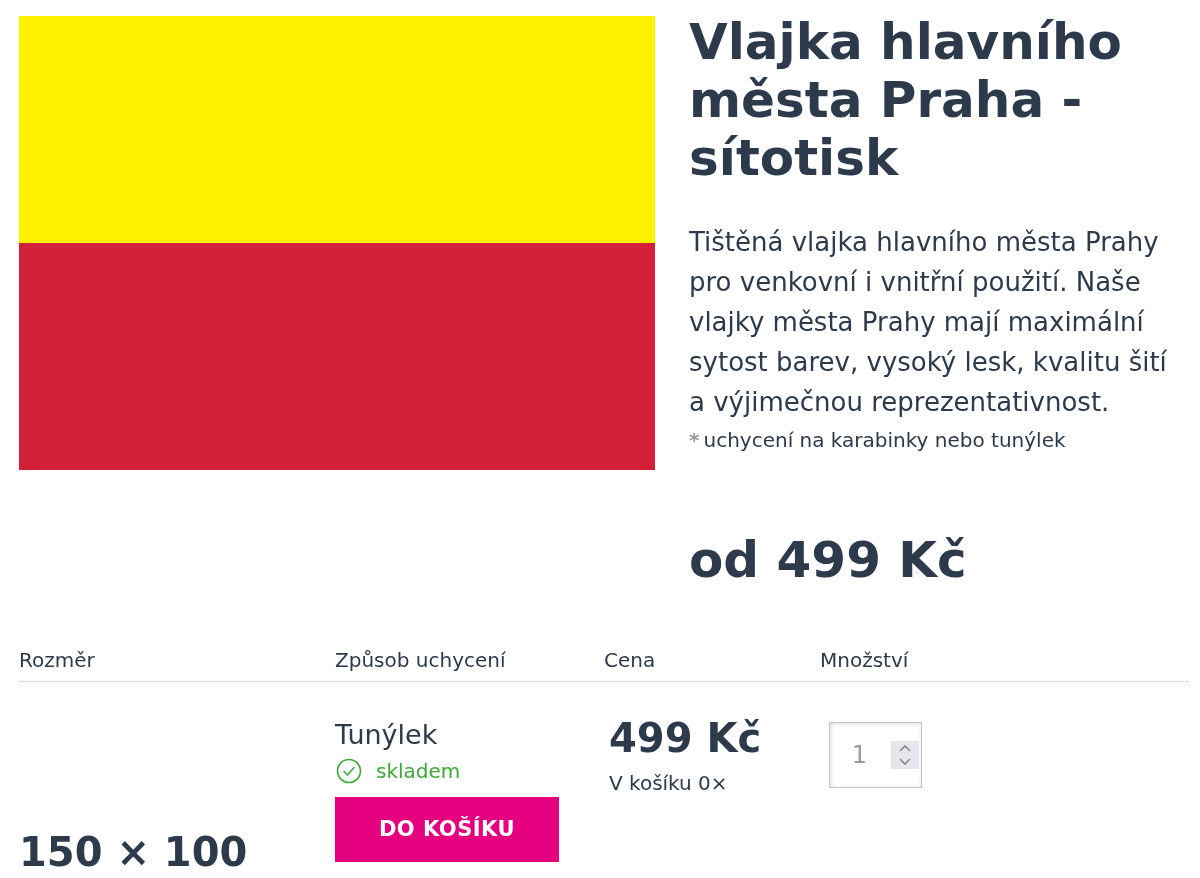 This screenshot has width=1200, height=878. Describe the element at coordinates (906, 100) in the screenshot. I see `product-title: Vlajka hlavního města Praha - sítotisk` at that location.